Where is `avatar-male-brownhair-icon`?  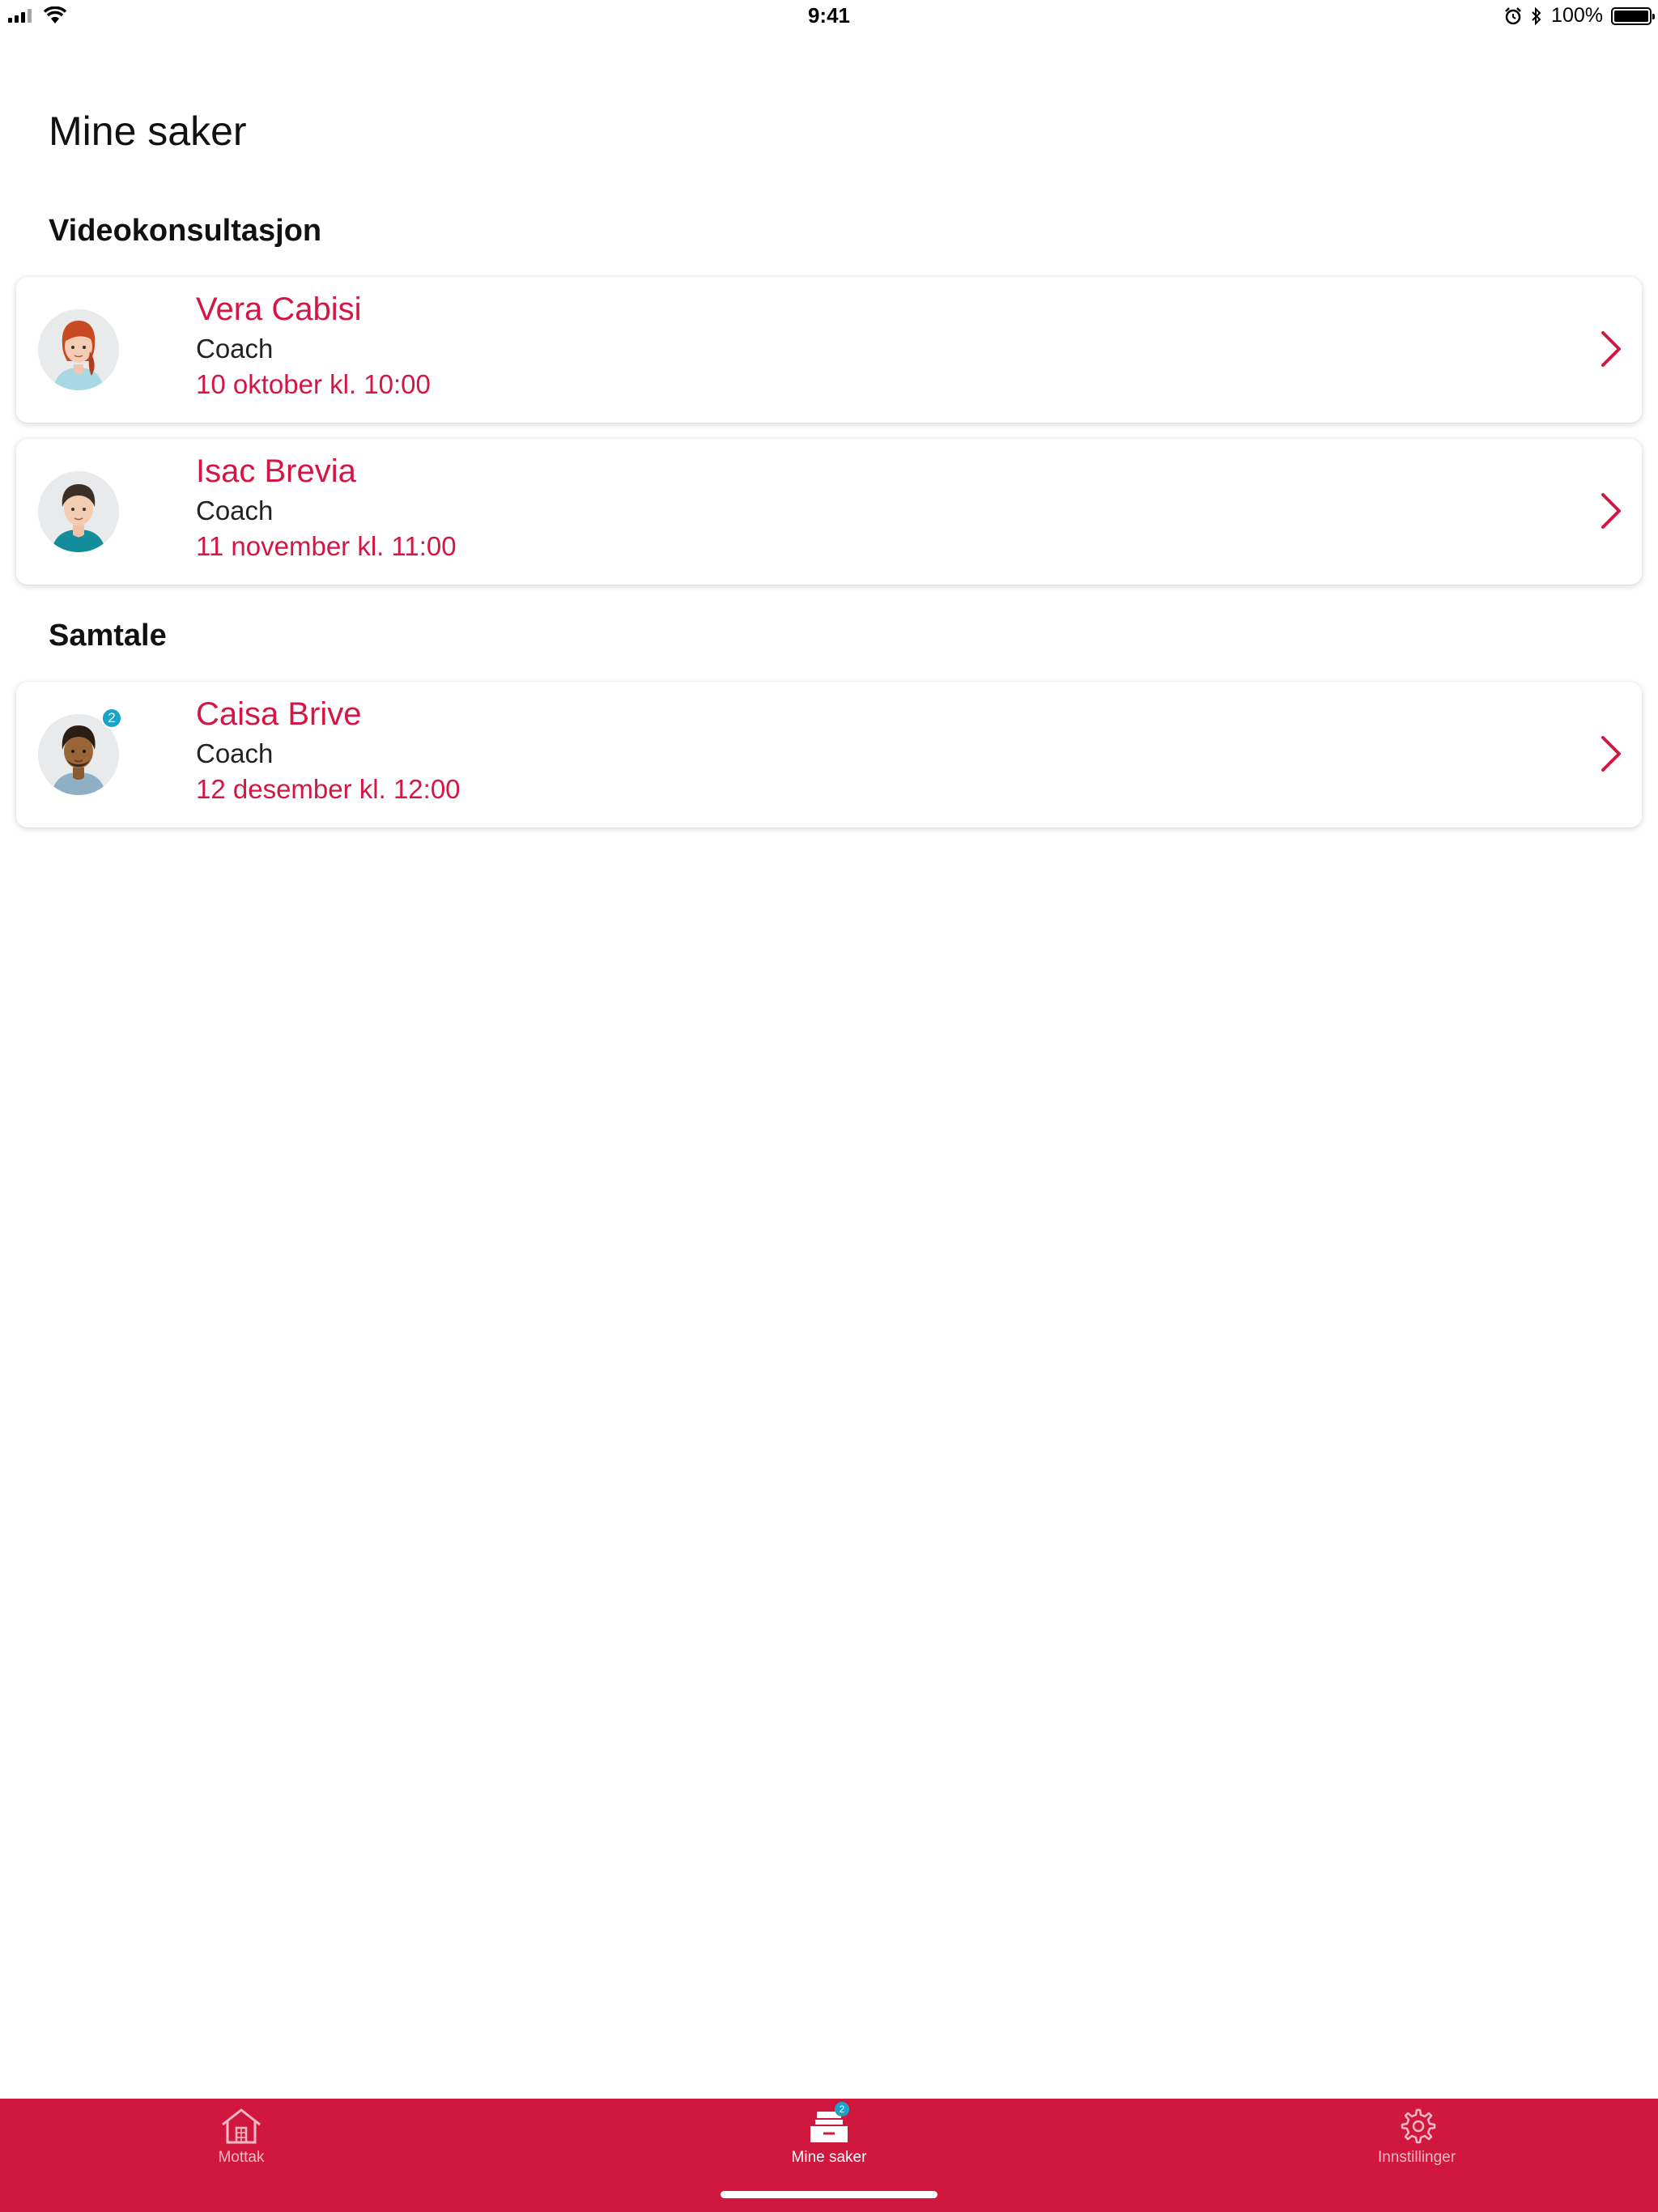
avatar-male-brownhair-icon is located at coordinates (78, 512).